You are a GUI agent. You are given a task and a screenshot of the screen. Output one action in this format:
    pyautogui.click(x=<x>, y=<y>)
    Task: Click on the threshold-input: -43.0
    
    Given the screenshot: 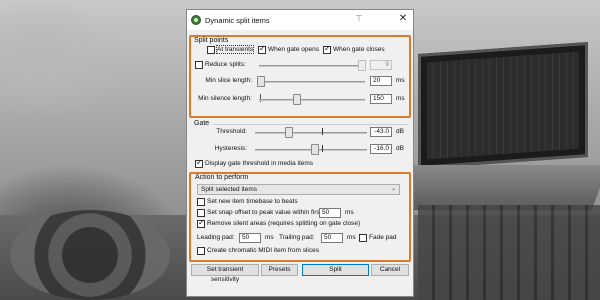 What is the action you would take?
    pyautogui.click(x=381, y=132)
    